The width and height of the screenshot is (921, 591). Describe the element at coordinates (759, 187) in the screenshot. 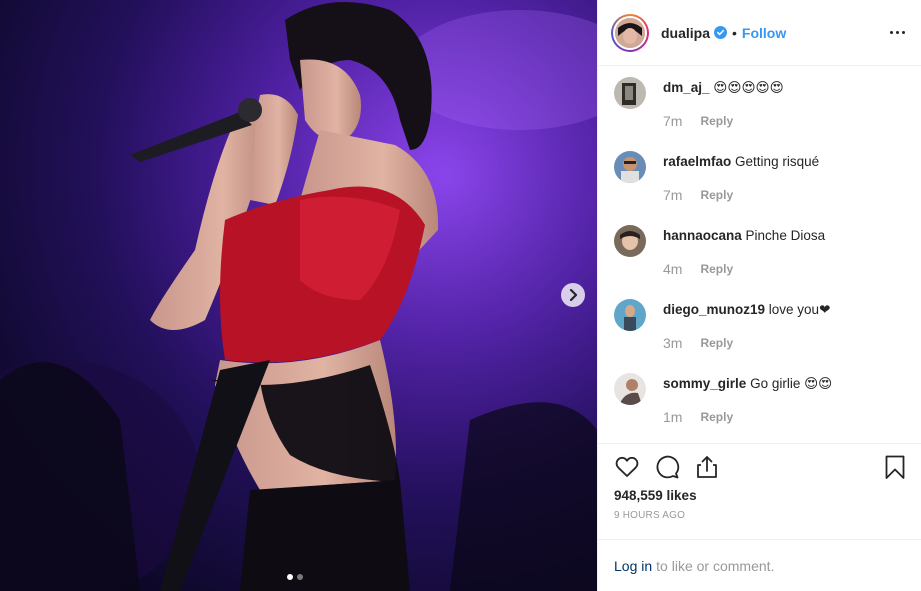

I see `comment-item: rafaelmfao Getting risqué 7m Reply` at that location.